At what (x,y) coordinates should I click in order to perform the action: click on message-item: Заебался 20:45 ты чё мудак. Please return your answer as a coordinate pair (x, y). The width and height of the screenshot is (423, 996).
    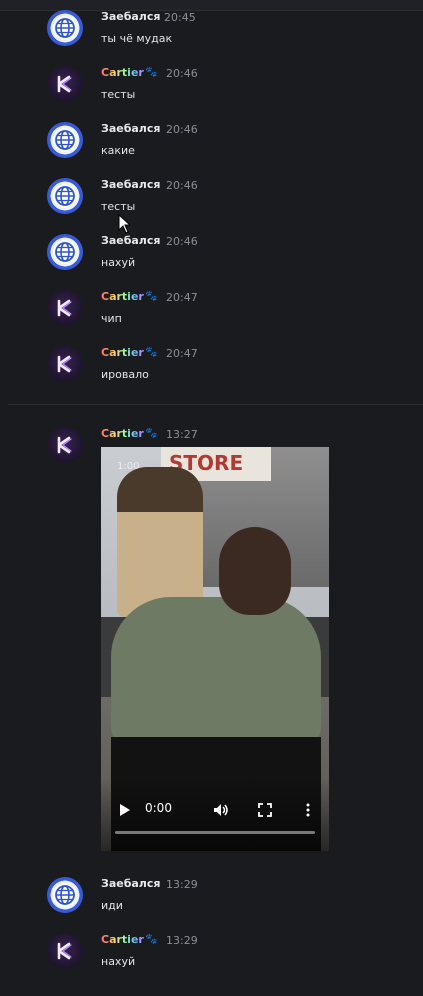
    Looking at the image, I should click on (211, 35).